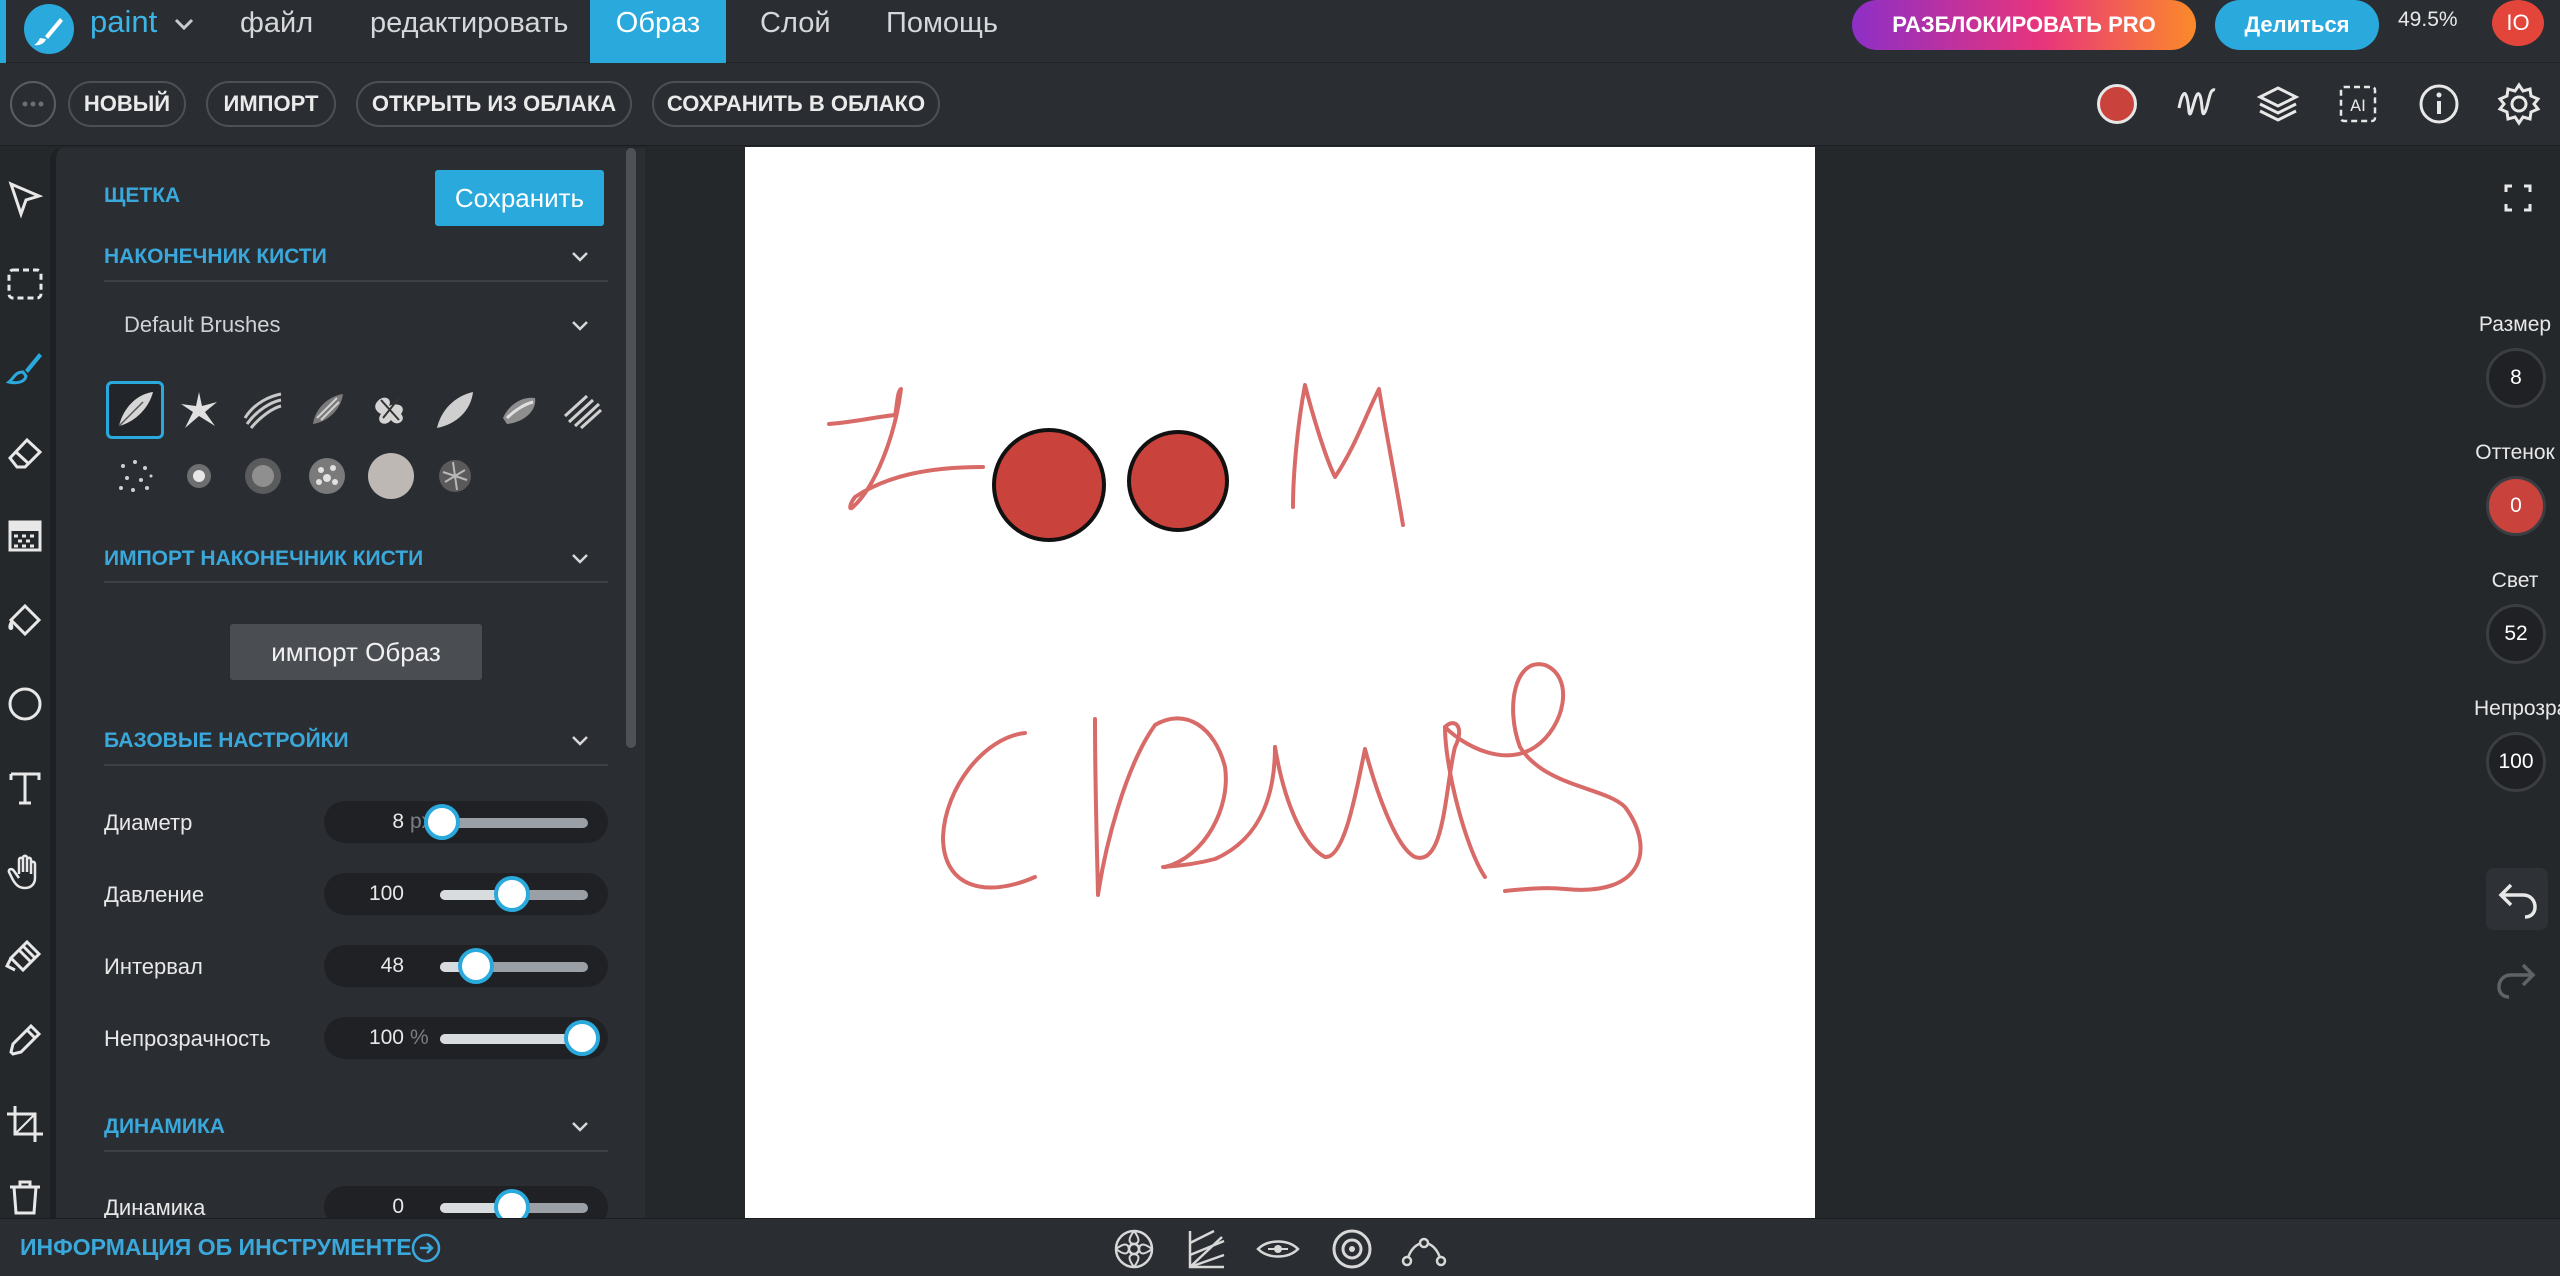 Image resolution: width=2560 pixels, height=1276 pixels. Describe the element at coordinates (25, 1040) in the screenshot. I see `eyedropper-icon` at that location.